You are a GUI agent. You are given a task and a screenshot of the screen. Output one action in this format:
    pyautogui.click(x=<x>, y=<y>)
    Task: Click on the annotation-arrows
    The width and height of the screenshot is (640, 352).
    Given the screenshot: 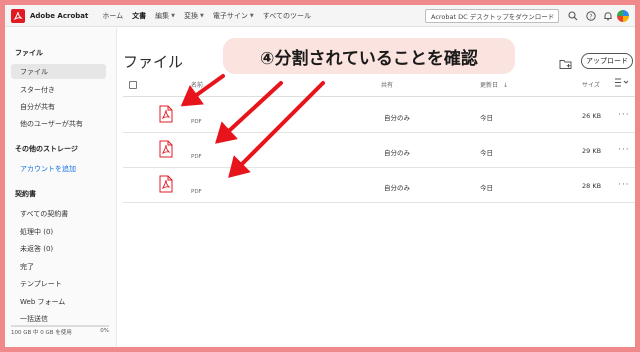 What is the action you would take?
    pyautogui.click(x=252, y=126)
    